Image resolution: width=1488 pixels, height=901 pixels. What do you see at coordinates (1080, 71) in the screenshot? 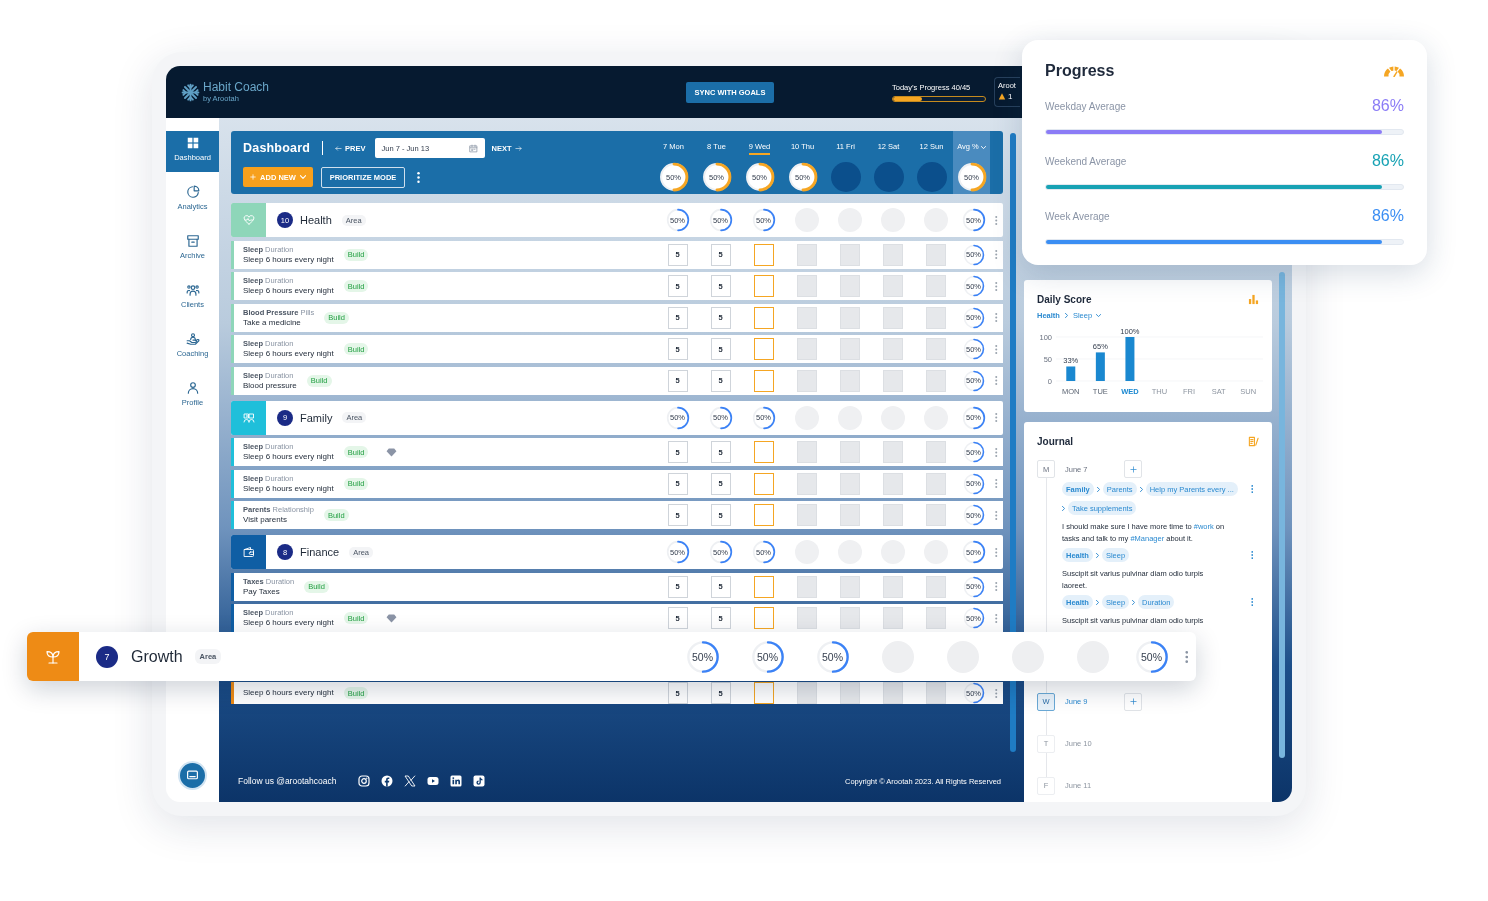
I see `card-title: Progress` at bounding box center [1080, 71].